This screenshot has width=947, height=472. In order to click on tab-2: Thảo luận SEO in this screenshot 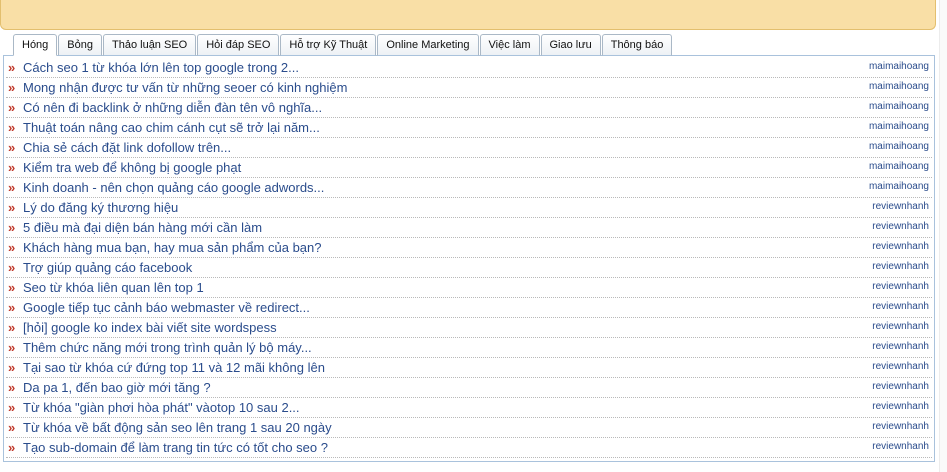, I will do `click(150, 45)`.